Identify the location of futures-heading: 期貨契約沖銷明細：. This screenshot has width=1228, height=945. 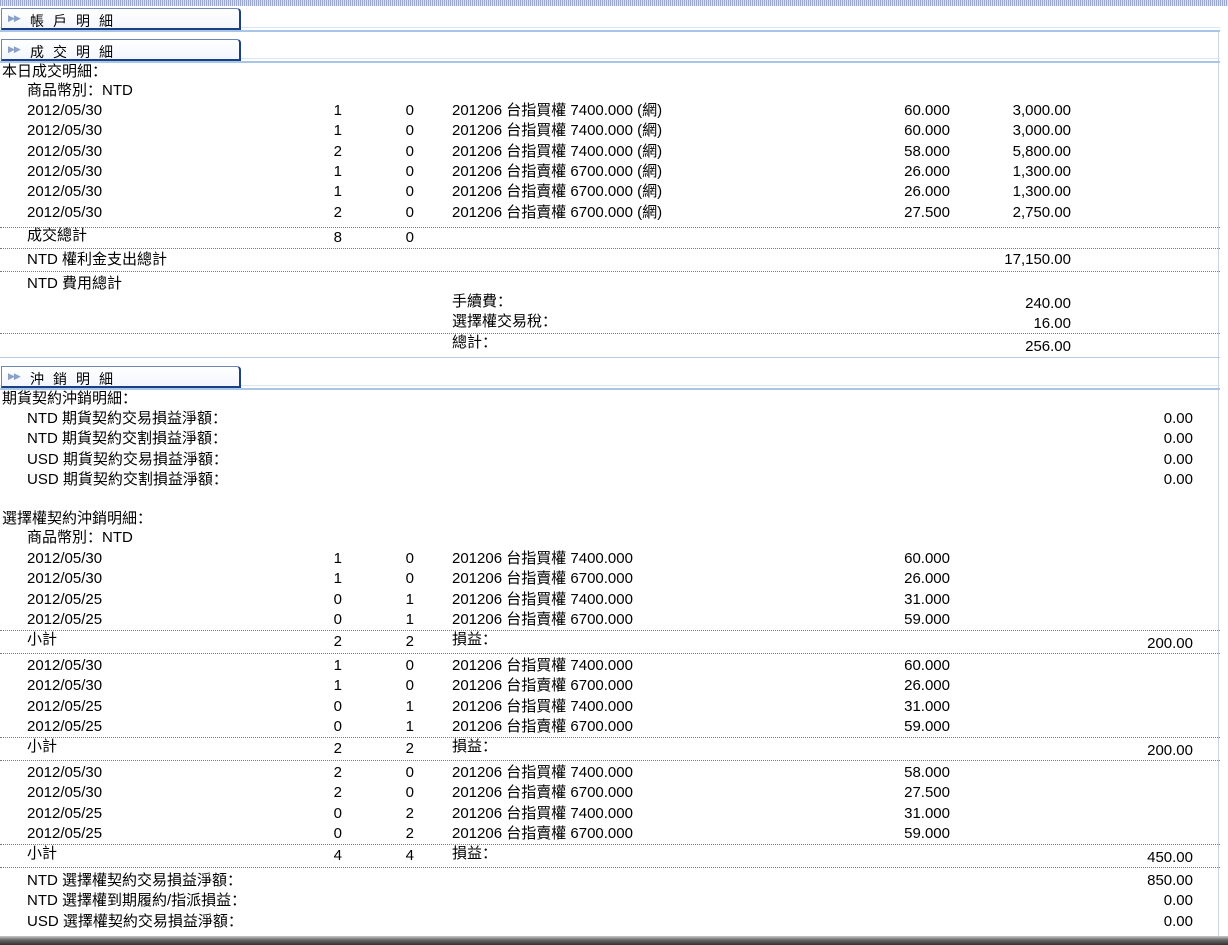
(70, 398).